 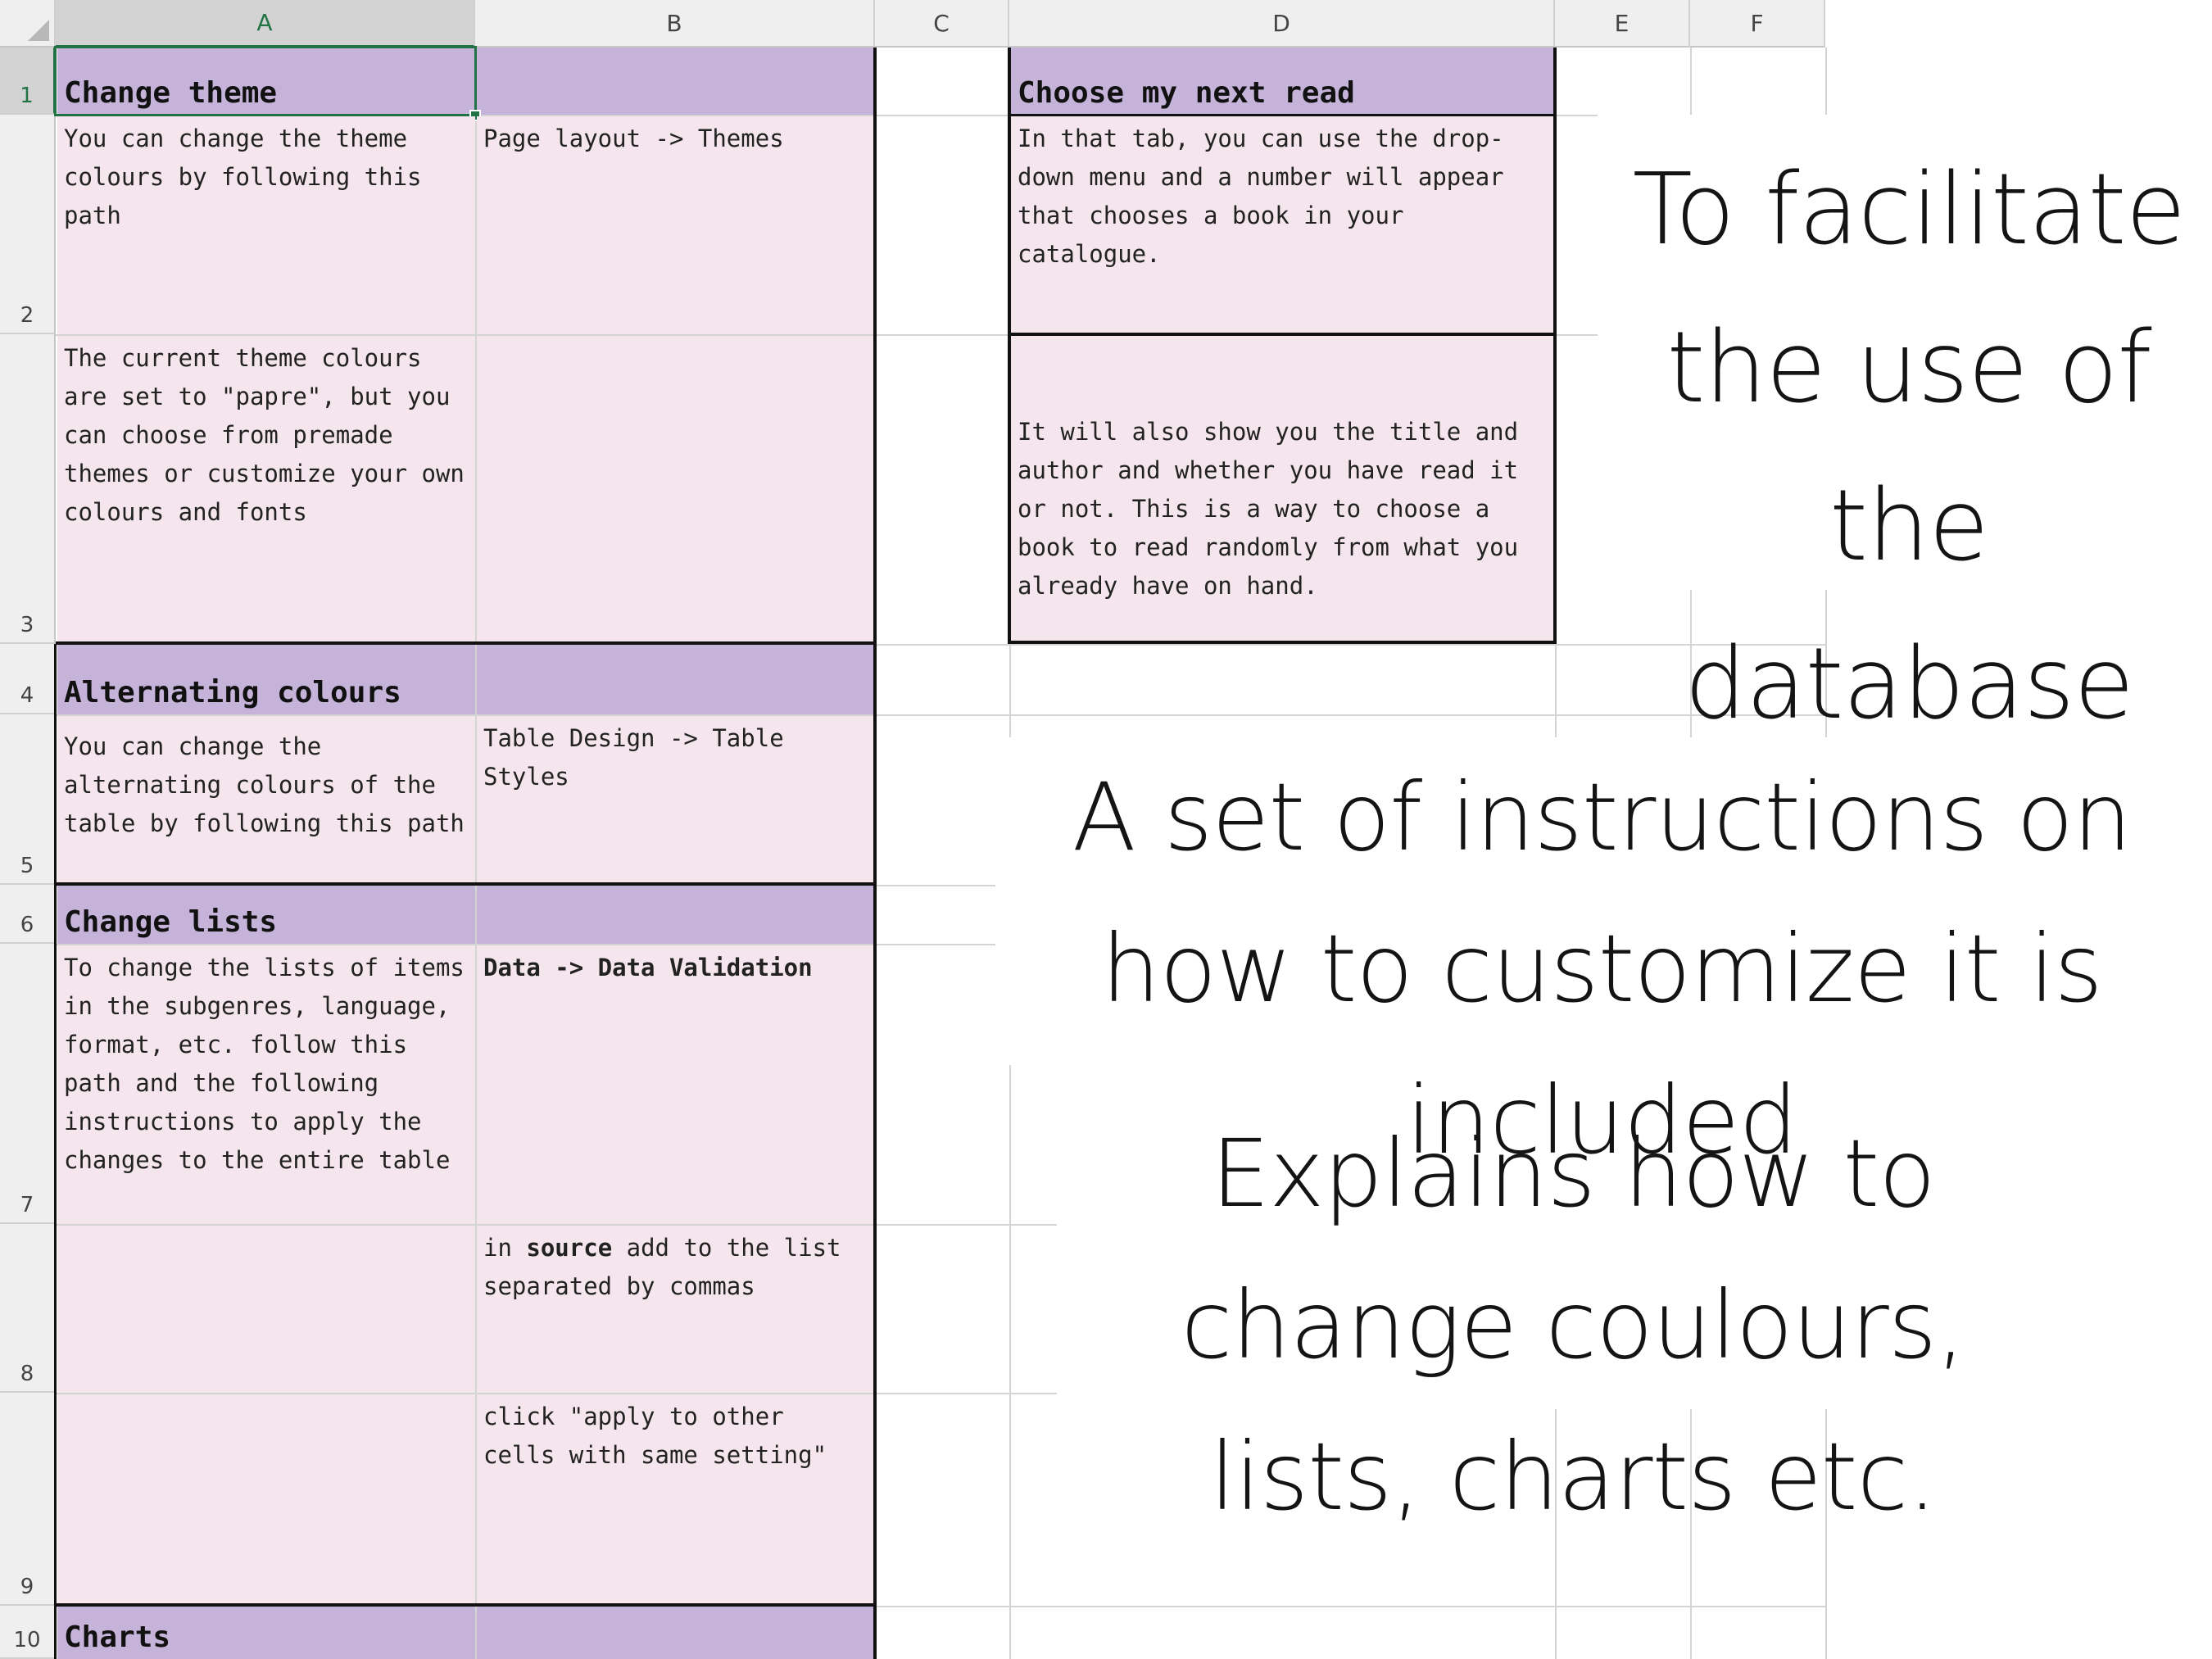 I want to click on row-header-9: 9, so click(x=28, y=1499).